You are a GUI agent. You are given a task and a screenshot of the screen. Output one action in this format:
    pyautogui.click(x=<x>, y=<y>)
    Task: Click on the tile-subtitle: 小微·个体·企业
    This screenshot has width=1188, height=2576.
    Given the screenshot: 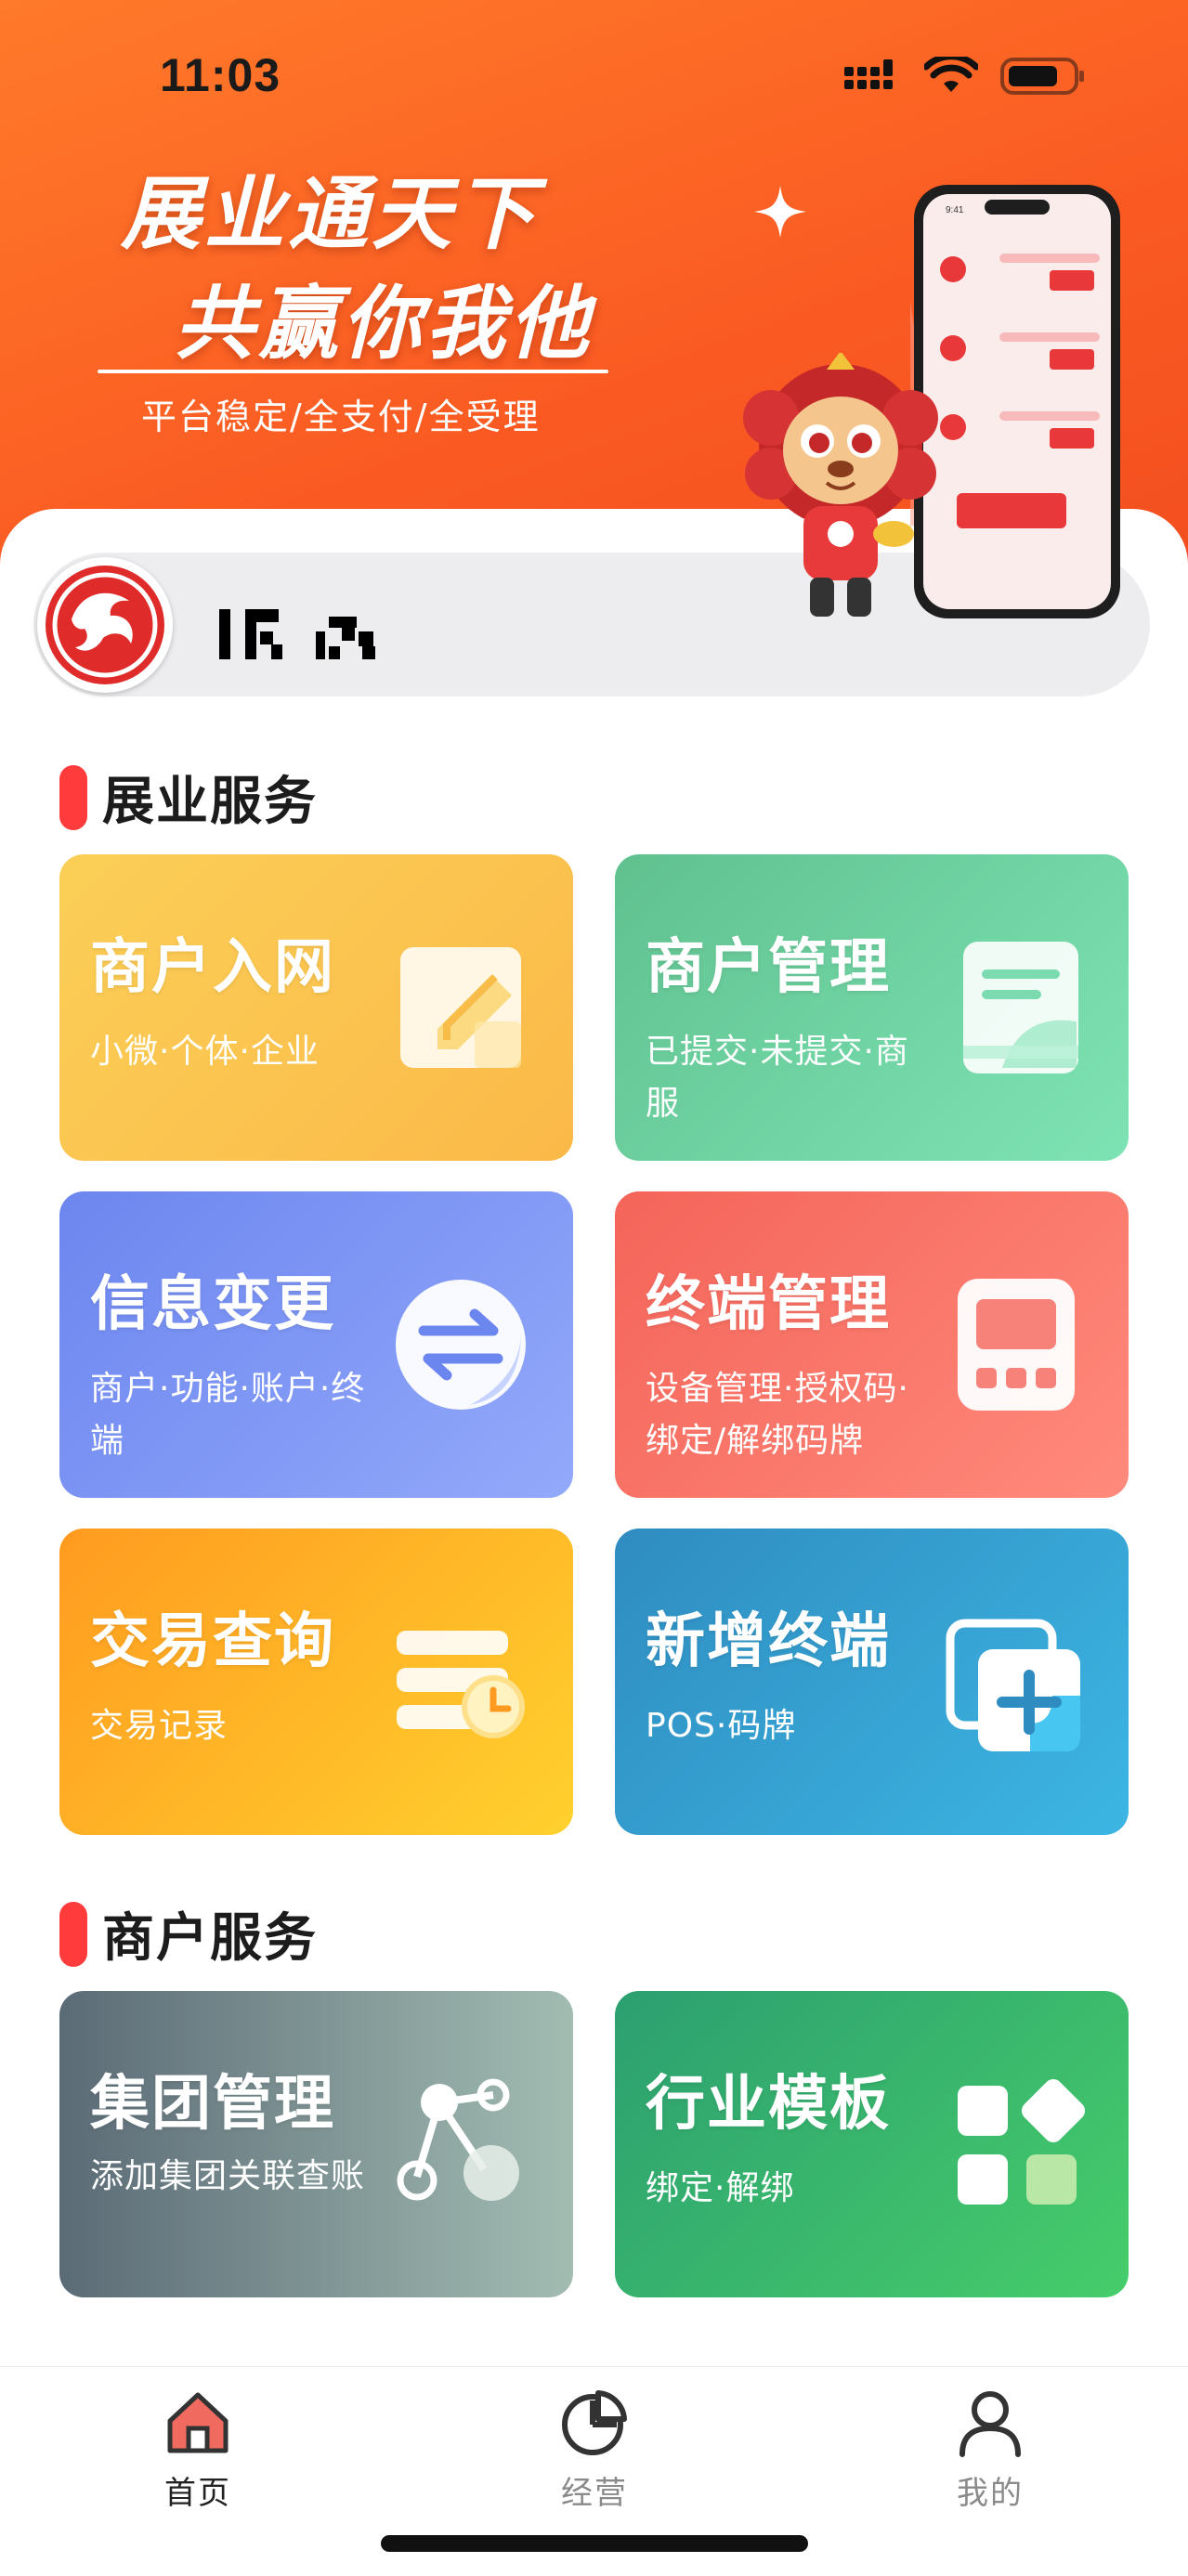 What is the action you would take?
    pyautogui.click(x=205, y=1052)
    